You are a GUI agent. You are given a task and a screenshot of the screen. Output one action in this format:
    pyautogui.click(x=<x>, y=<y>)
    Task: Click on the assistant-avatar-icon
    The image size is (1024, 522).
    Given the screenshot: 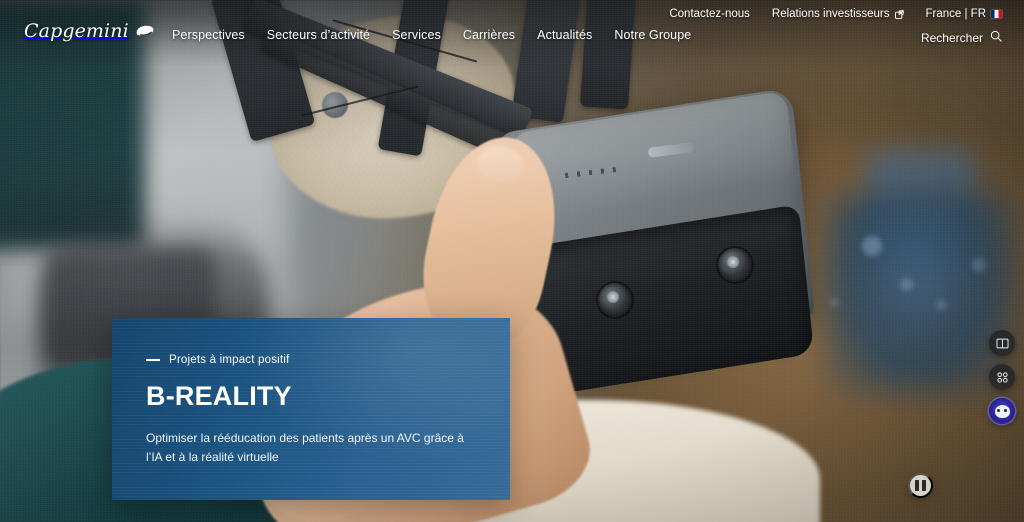 What is the action you would take?
    pyautogui.click(x=1002, y=411)
    